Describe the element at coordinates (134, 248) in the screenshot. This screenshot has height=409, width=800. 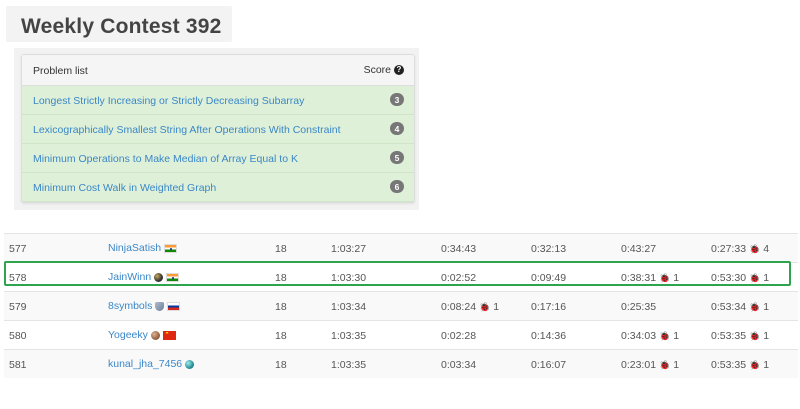
I see `username-link: NinjaSatish` at that location.